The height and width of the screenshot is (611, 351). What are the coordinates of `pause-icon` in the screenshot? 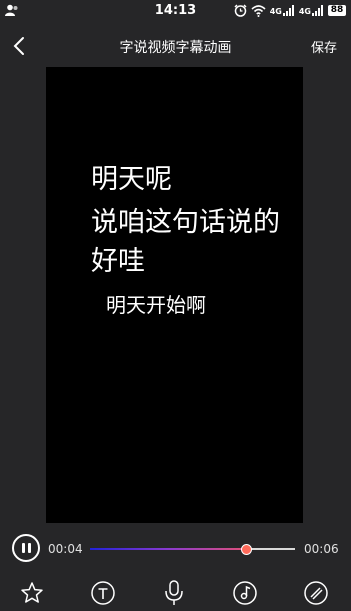 It's located at (26, 548).